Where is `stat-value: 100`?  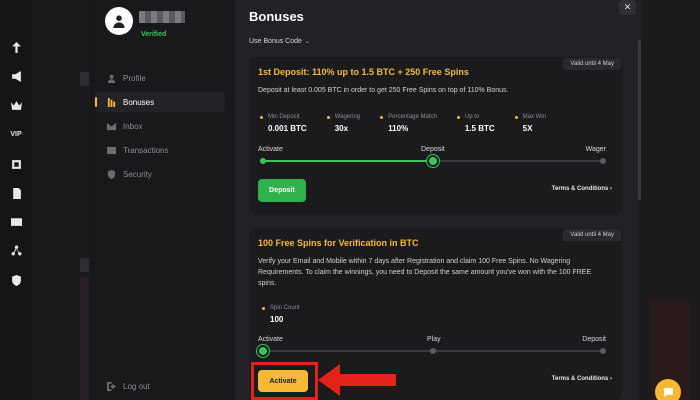 stat-value: 100 is located at coordinates (277, 319).